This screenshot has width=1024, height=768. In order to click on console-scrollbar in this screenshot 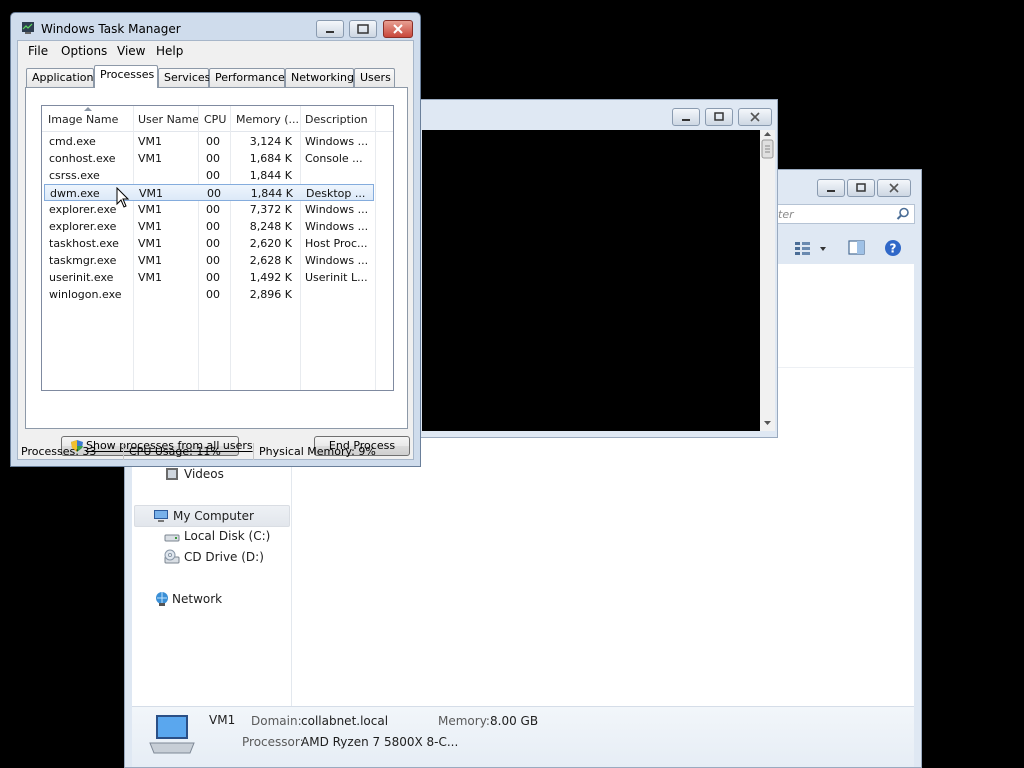, I will do `click(767, 280)`.